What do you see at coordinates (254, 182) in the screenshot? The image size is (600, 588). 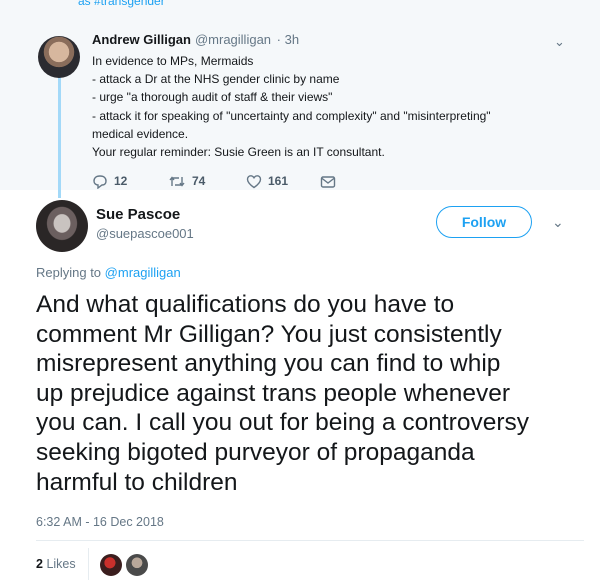 I see `heart-icon` at bounding box center [254, 182].